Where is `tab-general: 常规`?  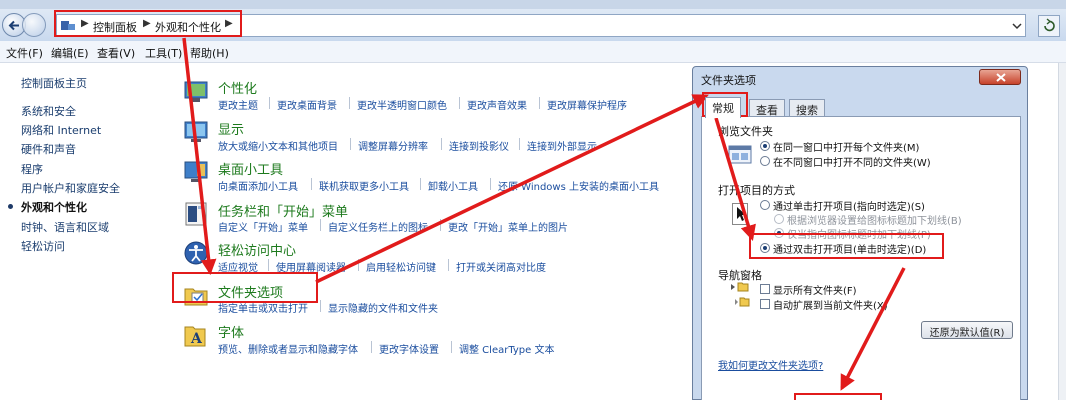 tab-general: 常规 is located at coordinates (723, 107).